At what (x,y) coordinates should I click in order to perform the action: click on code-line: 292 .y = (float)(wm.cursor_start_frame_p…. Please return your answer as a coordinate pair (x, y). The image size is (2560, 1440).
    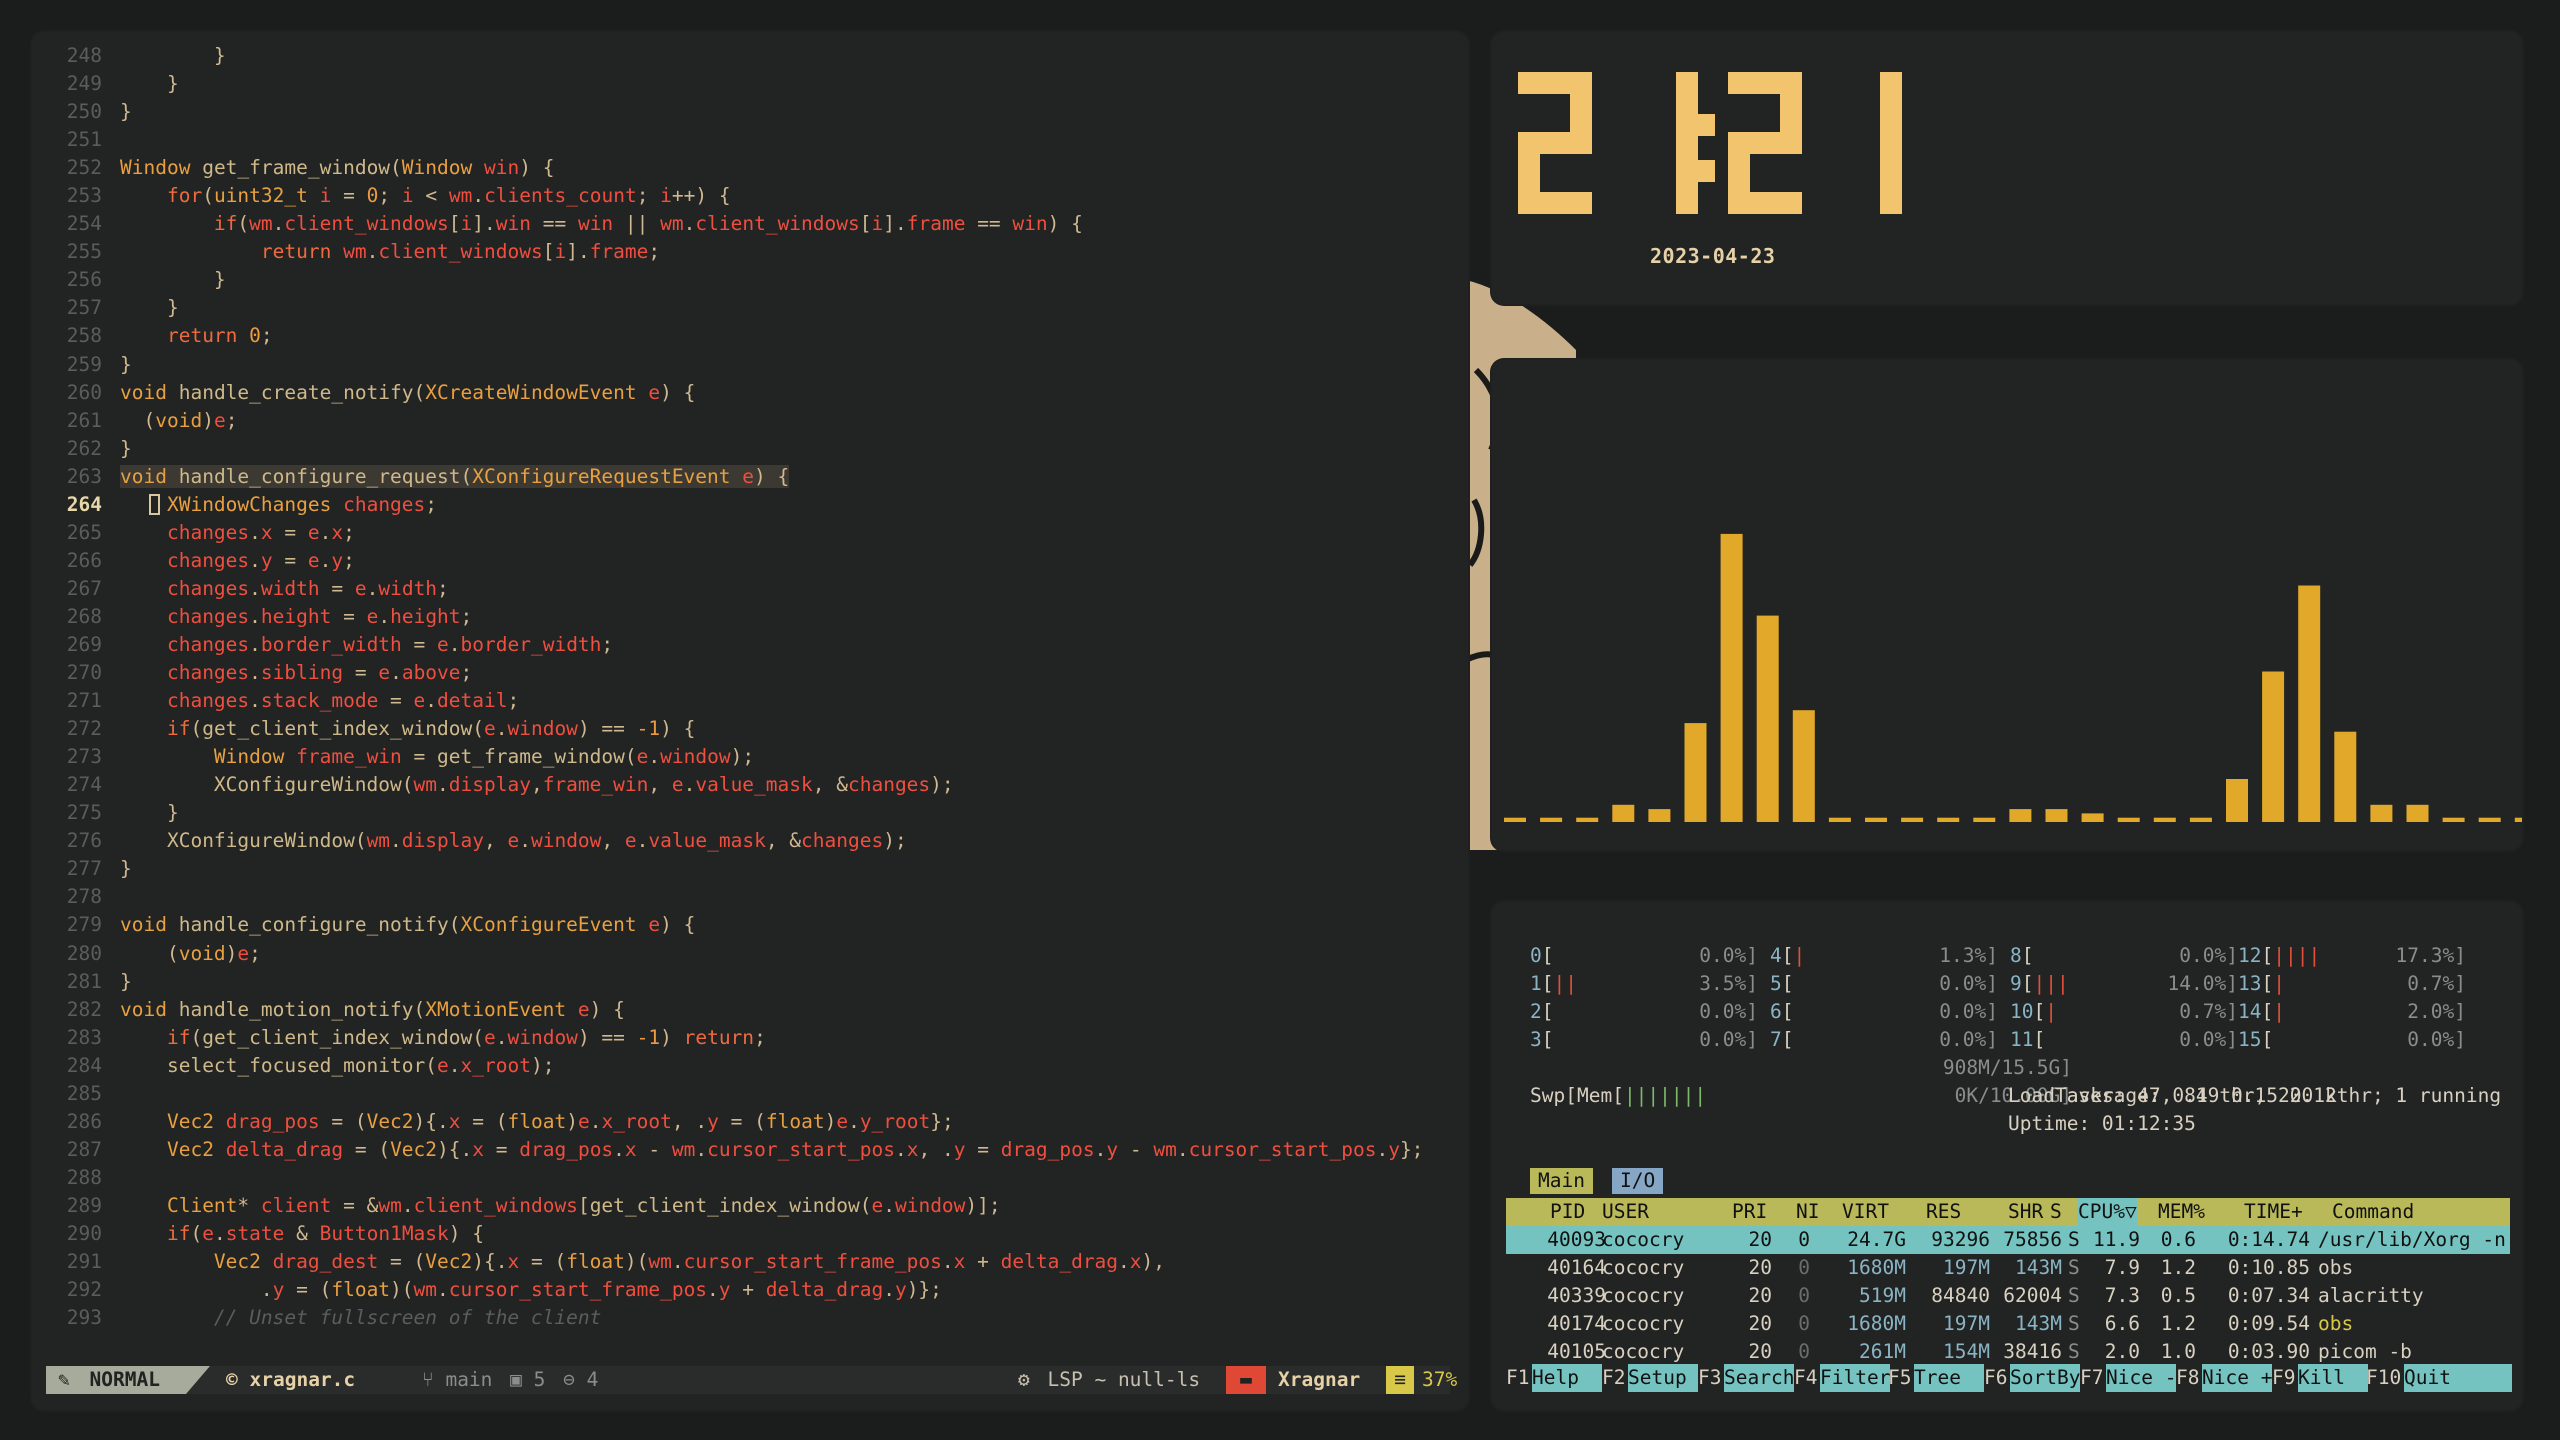
    Looking at the image, I should click on (756, 1290).